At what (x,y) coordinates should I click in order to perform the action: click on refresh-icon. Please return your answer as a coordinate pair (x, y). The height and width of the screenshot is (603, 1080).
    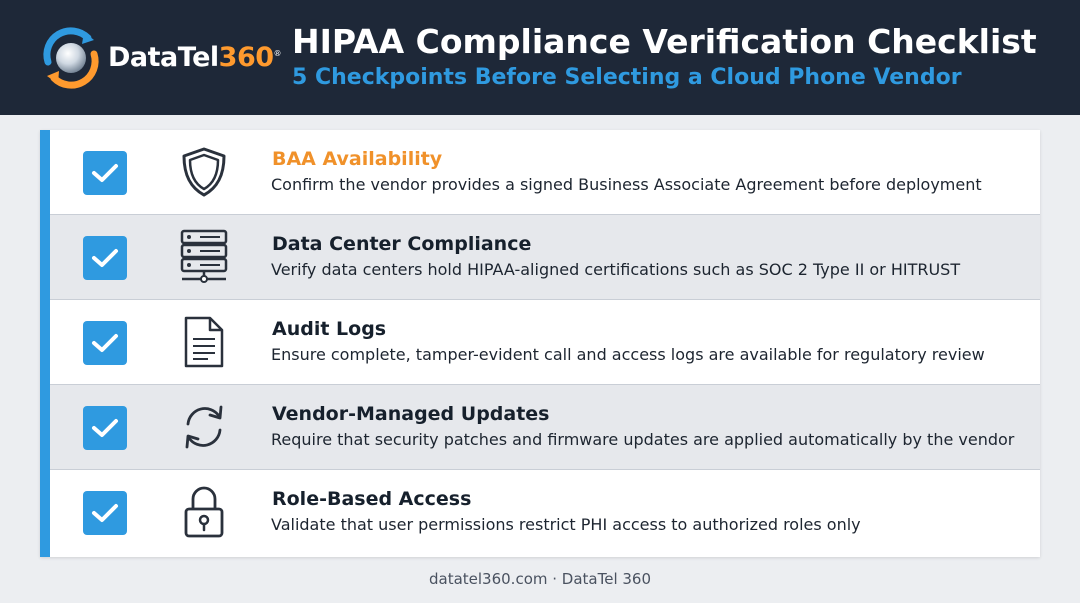
    Looking at the image, I should click on (204, 427).